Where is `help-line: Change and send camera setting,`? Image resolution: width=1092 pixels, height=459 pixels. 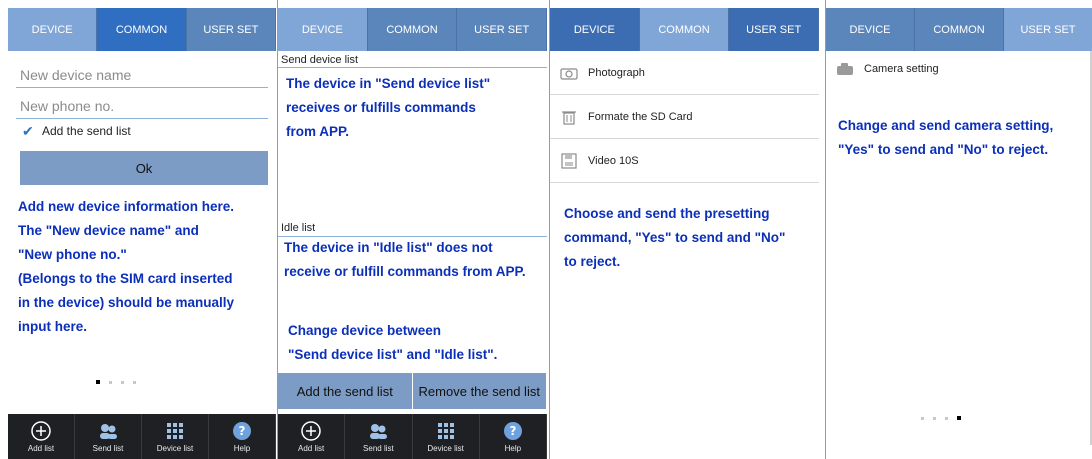
help-line: Change and send camera setting, is located at coordinates (946, 125).